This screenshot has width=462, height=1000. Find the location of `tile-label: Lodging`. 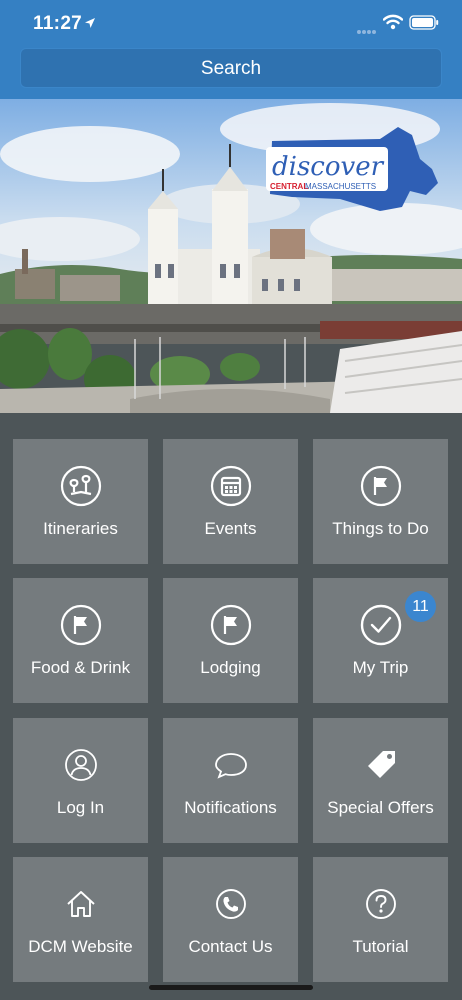

tile-label: Lodging is located at coordinates (230, 667).